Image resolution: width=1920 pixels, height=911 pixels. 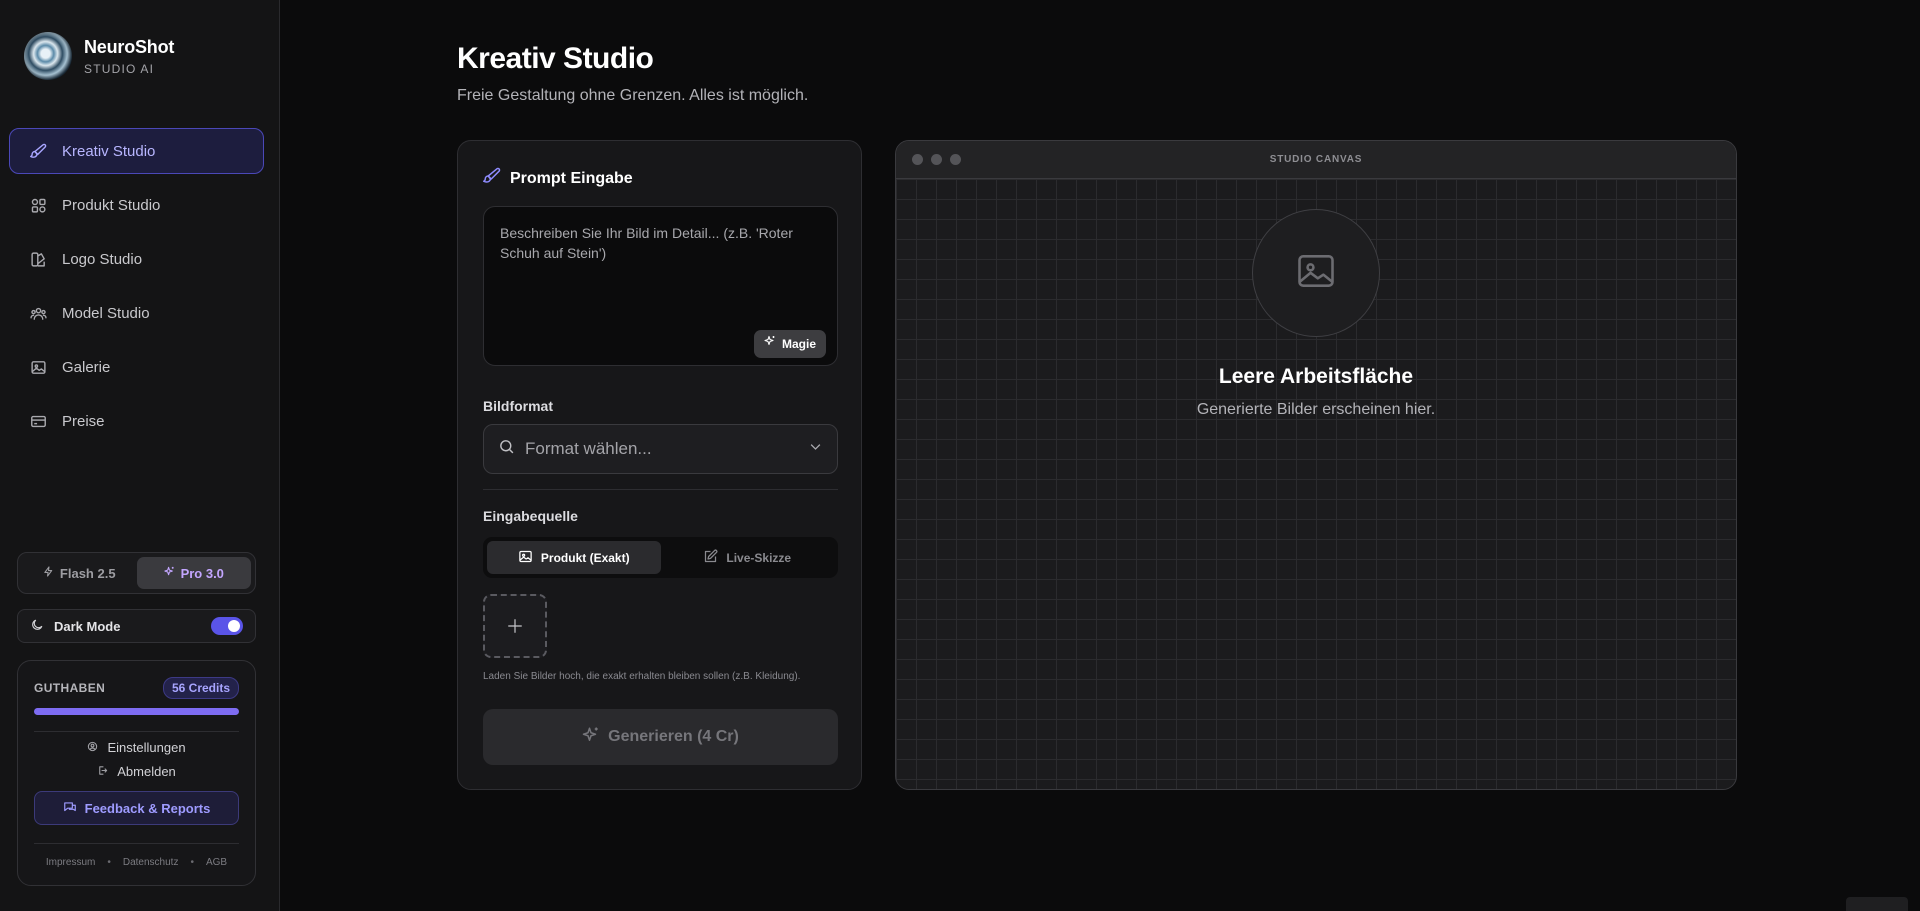 I want to click on search-icon, so click(x=506, y=449).